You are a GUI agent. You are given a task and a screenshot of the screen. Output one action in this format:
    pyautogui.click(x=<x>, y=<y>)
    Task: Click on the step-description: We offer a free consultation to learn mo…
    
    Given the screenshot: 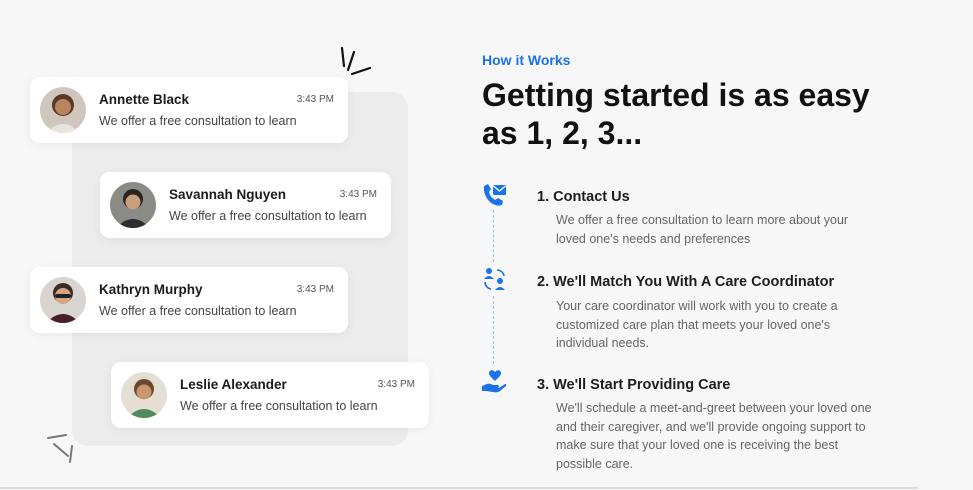 What is the action you would take?
    pyautogui.click(x=702, y=229)
    